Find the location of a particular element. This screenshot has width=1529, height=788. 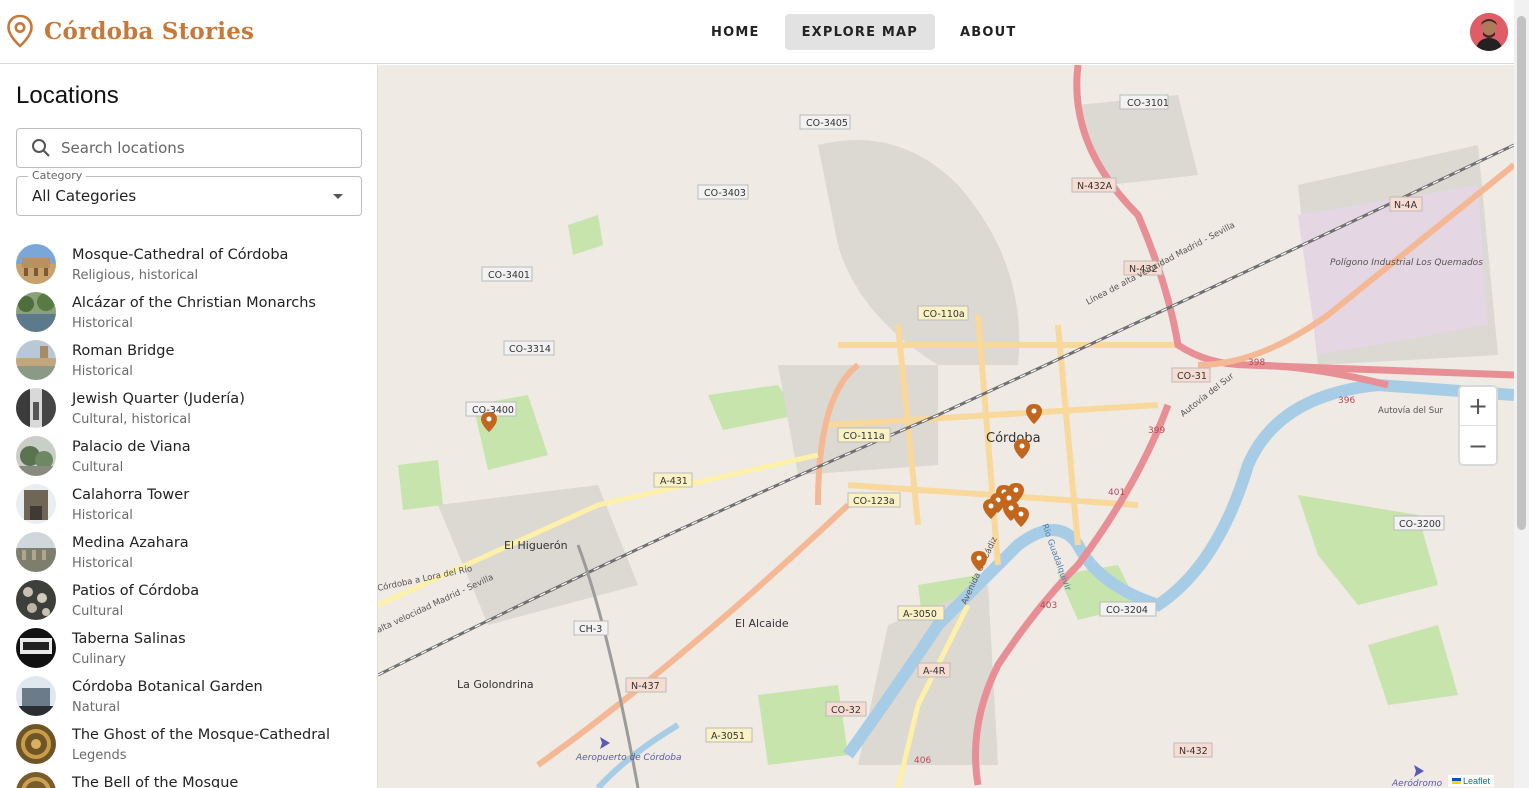

category-label: Category is located at coordinates (57, 175).